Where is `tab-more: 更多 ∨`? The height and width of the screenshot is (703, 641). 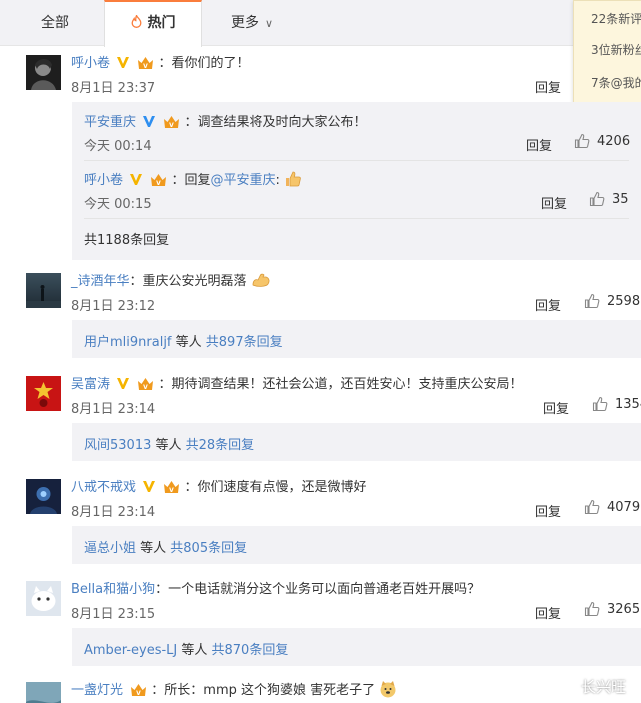 tab-more: 更多 ∨ is located at coordinates (252, 23).